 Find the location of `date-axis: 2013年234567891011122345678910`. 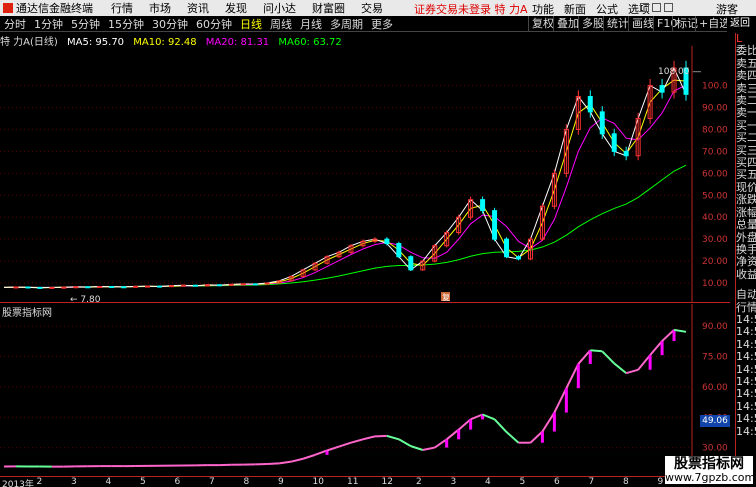

date-axis: 2013年234567891011122345678910 is located at coordinates (367, 481).